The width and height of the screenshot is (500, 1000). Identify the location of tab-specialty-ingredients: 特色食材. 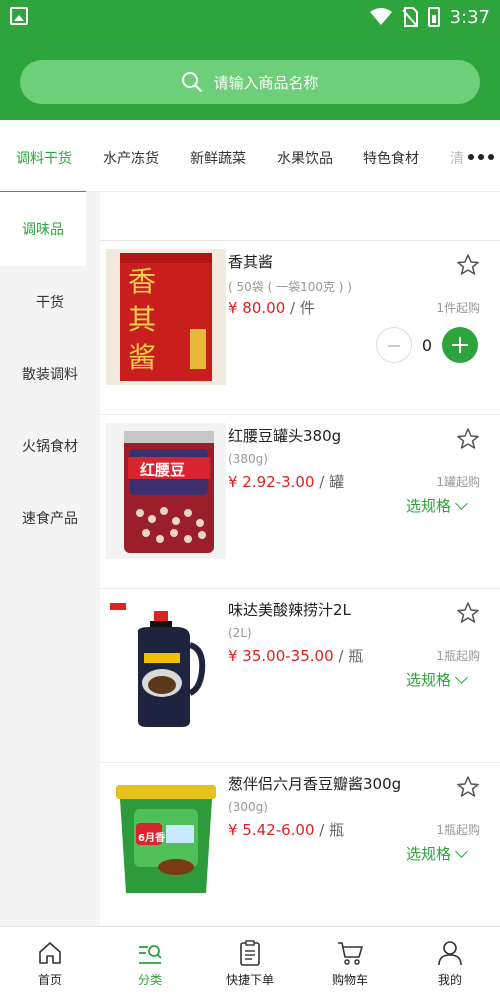
(391, 158).